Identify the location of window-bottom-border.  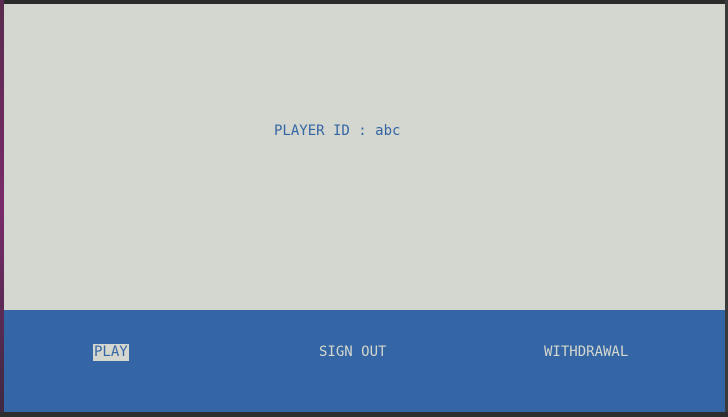
(364, 414).